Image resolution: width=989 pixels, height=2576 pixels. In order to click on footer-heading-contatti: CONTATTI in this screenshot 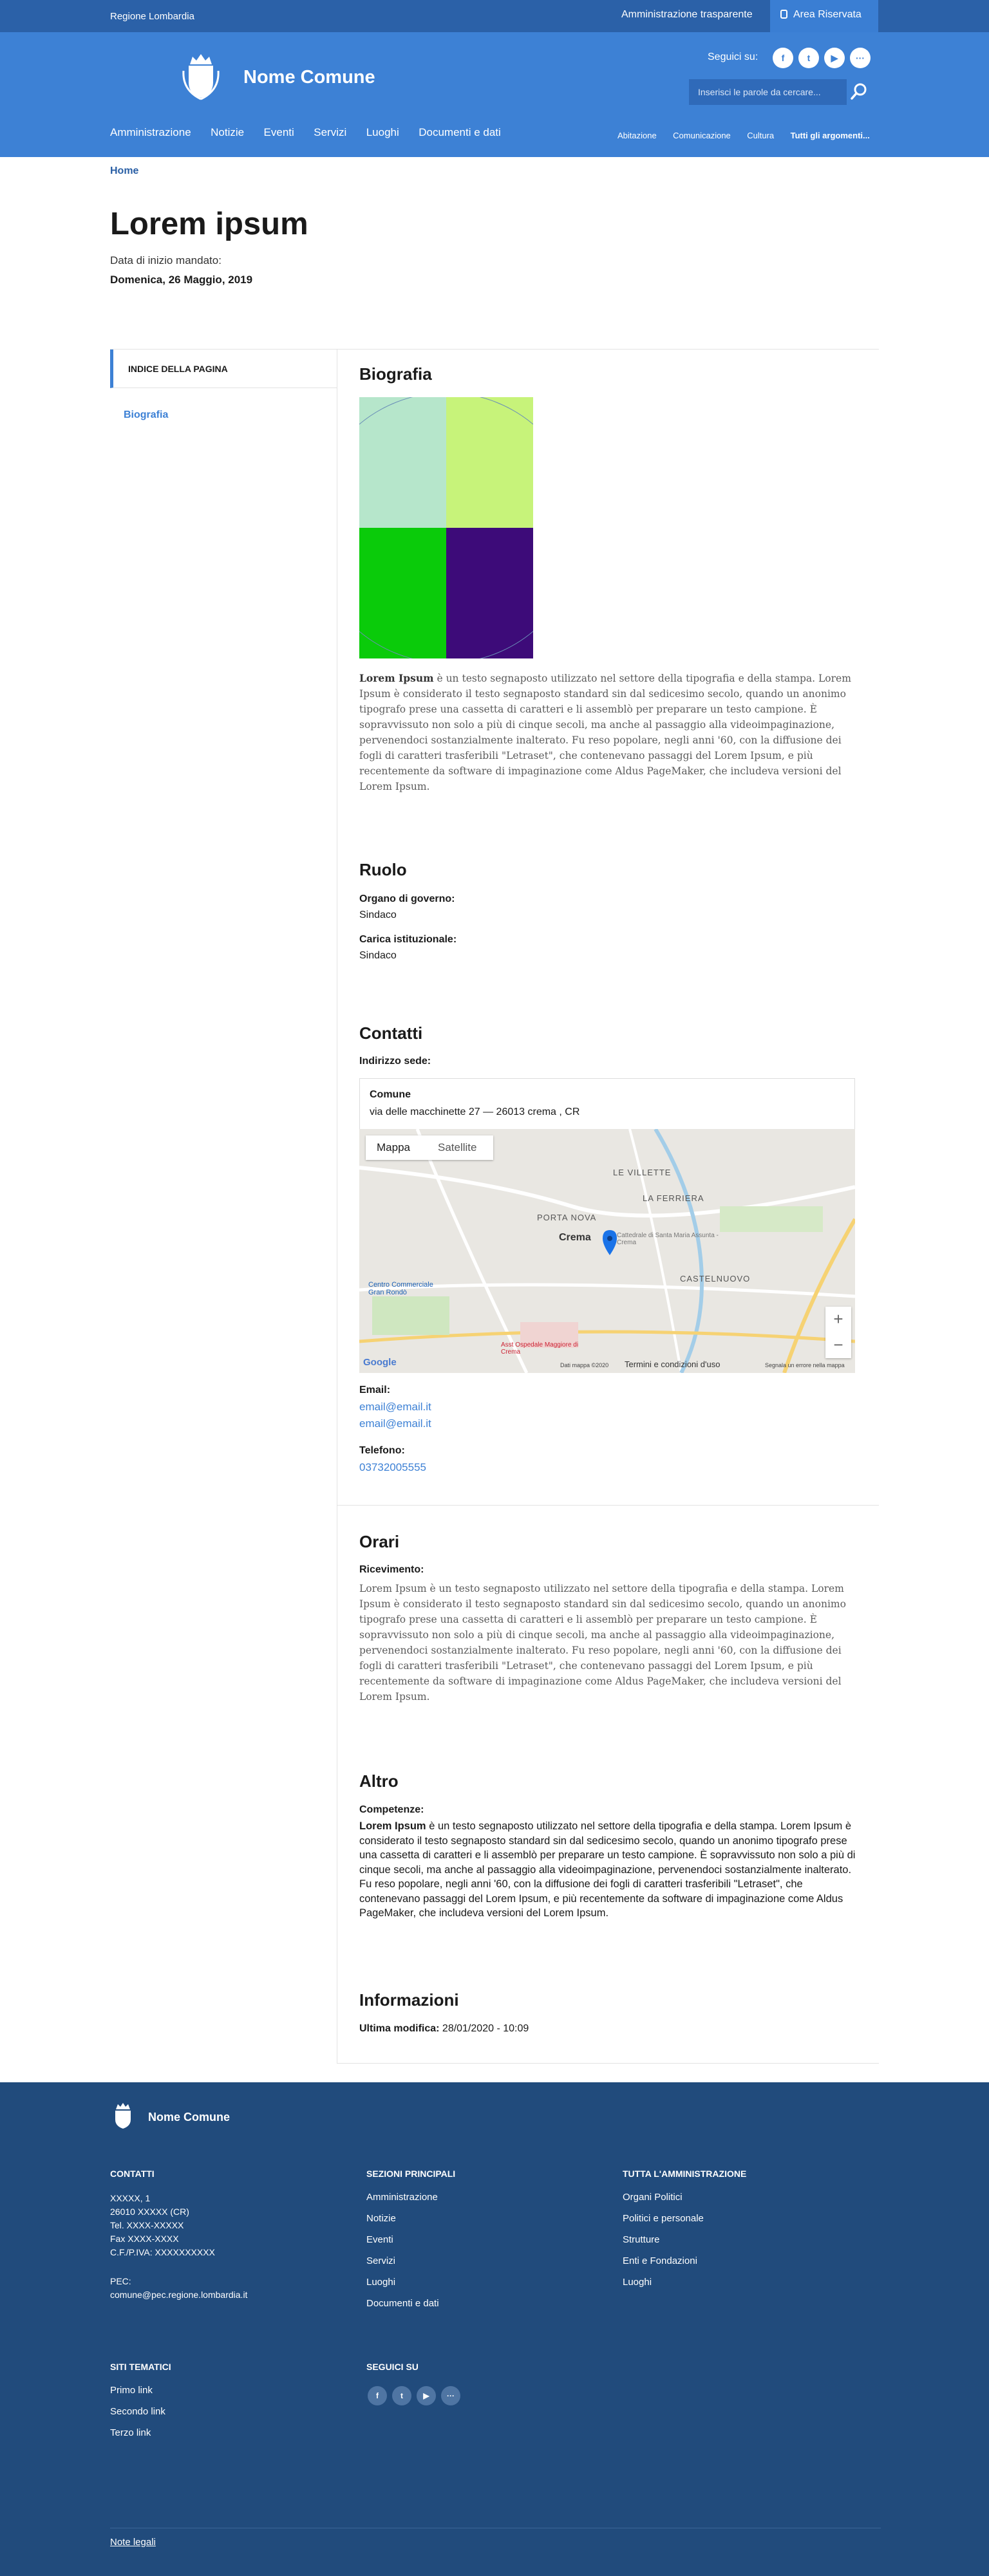, I will do `click(132, 2174)`.